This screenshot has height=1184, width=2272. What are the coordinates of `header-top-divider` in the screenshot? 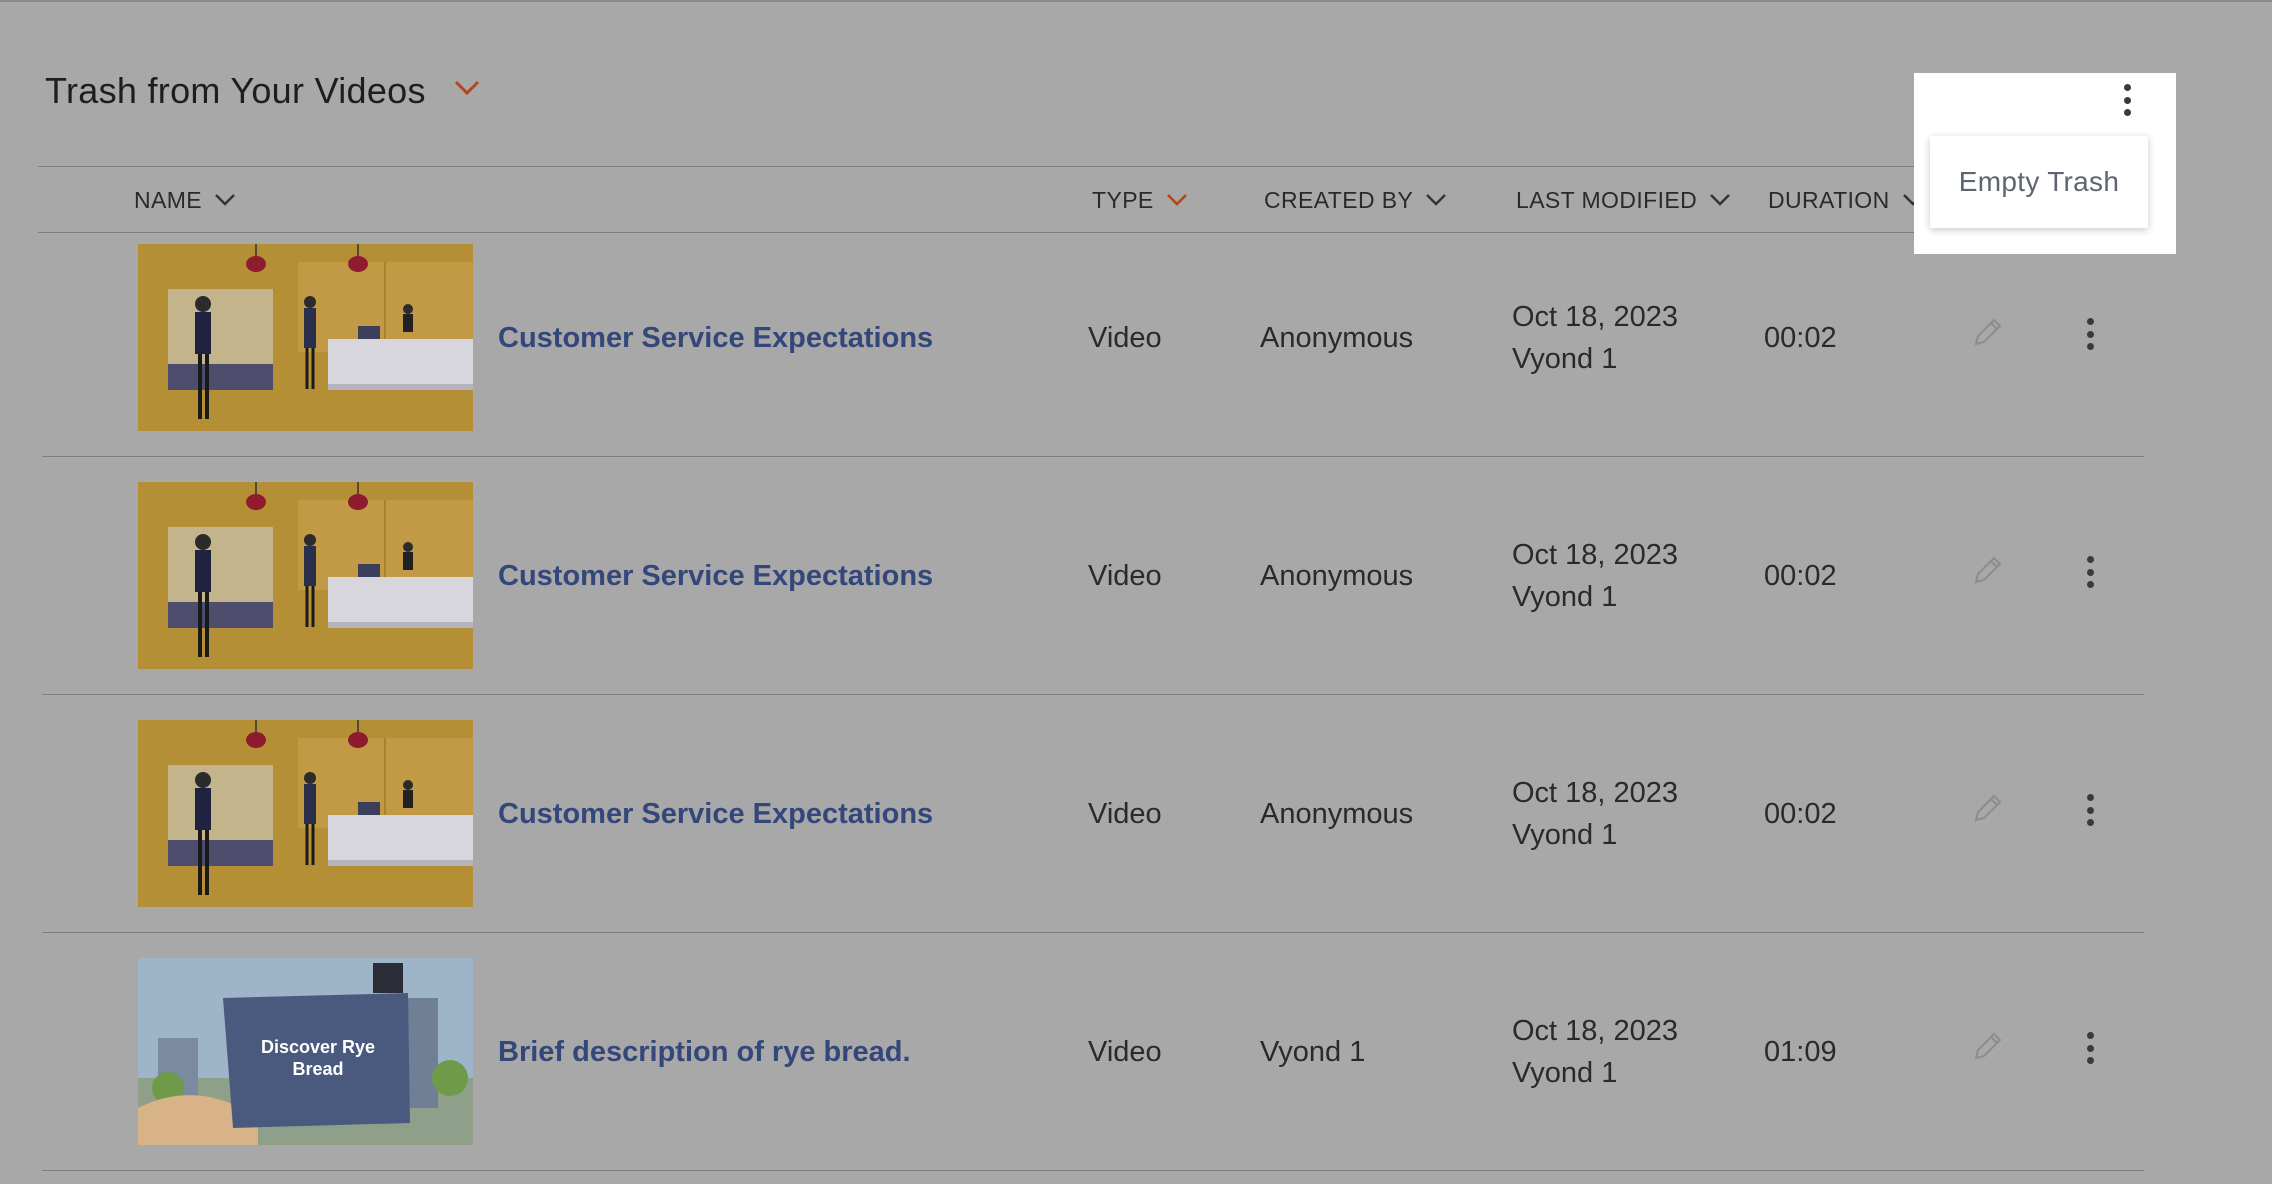 It's located at (1093, 166).